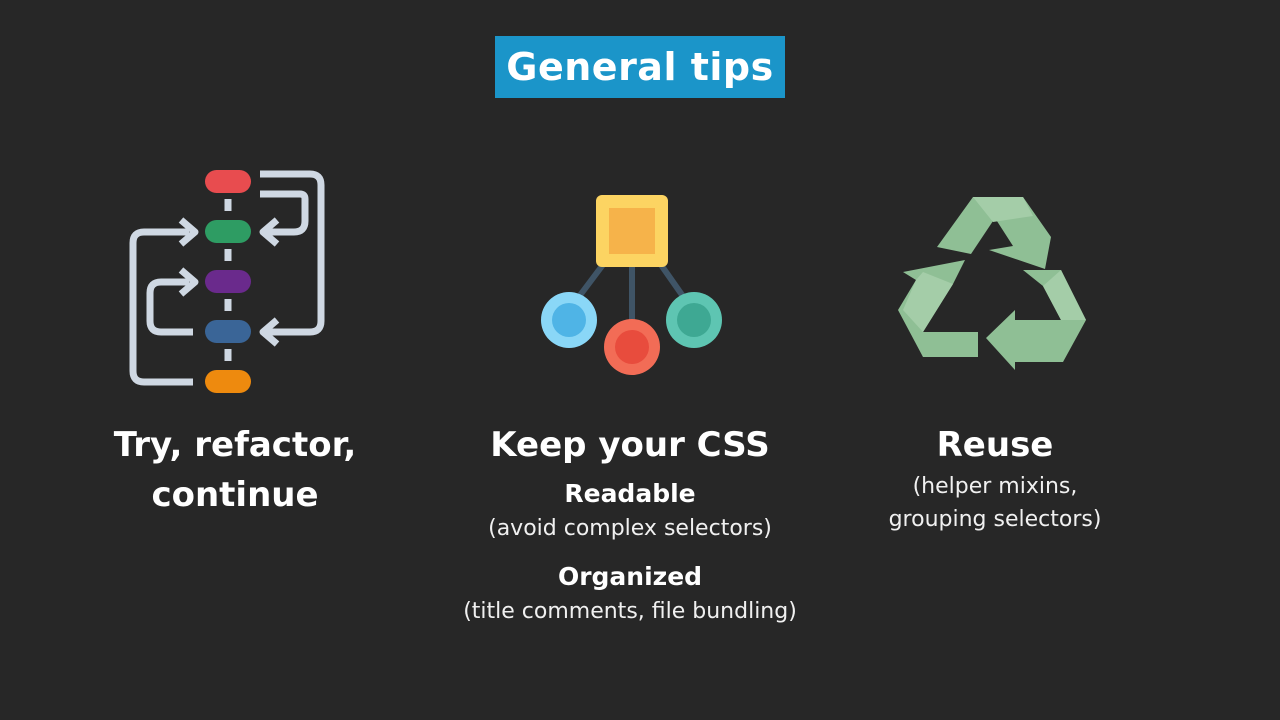 Image resolution: width=1280 pixels, height=720 pixels. I want to click on tip-css-readable-label: Readable, so click(630, 493).